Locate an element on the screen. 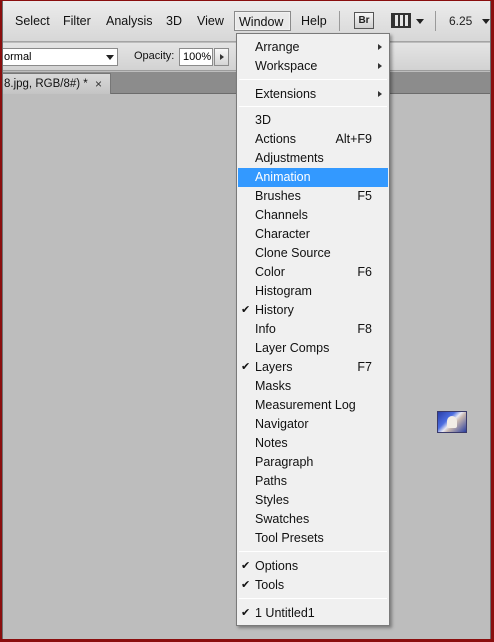 The image size is (494, 642). document-tab: 8.jpg, RGB/8#) * × is located at coordinates (57, 83).